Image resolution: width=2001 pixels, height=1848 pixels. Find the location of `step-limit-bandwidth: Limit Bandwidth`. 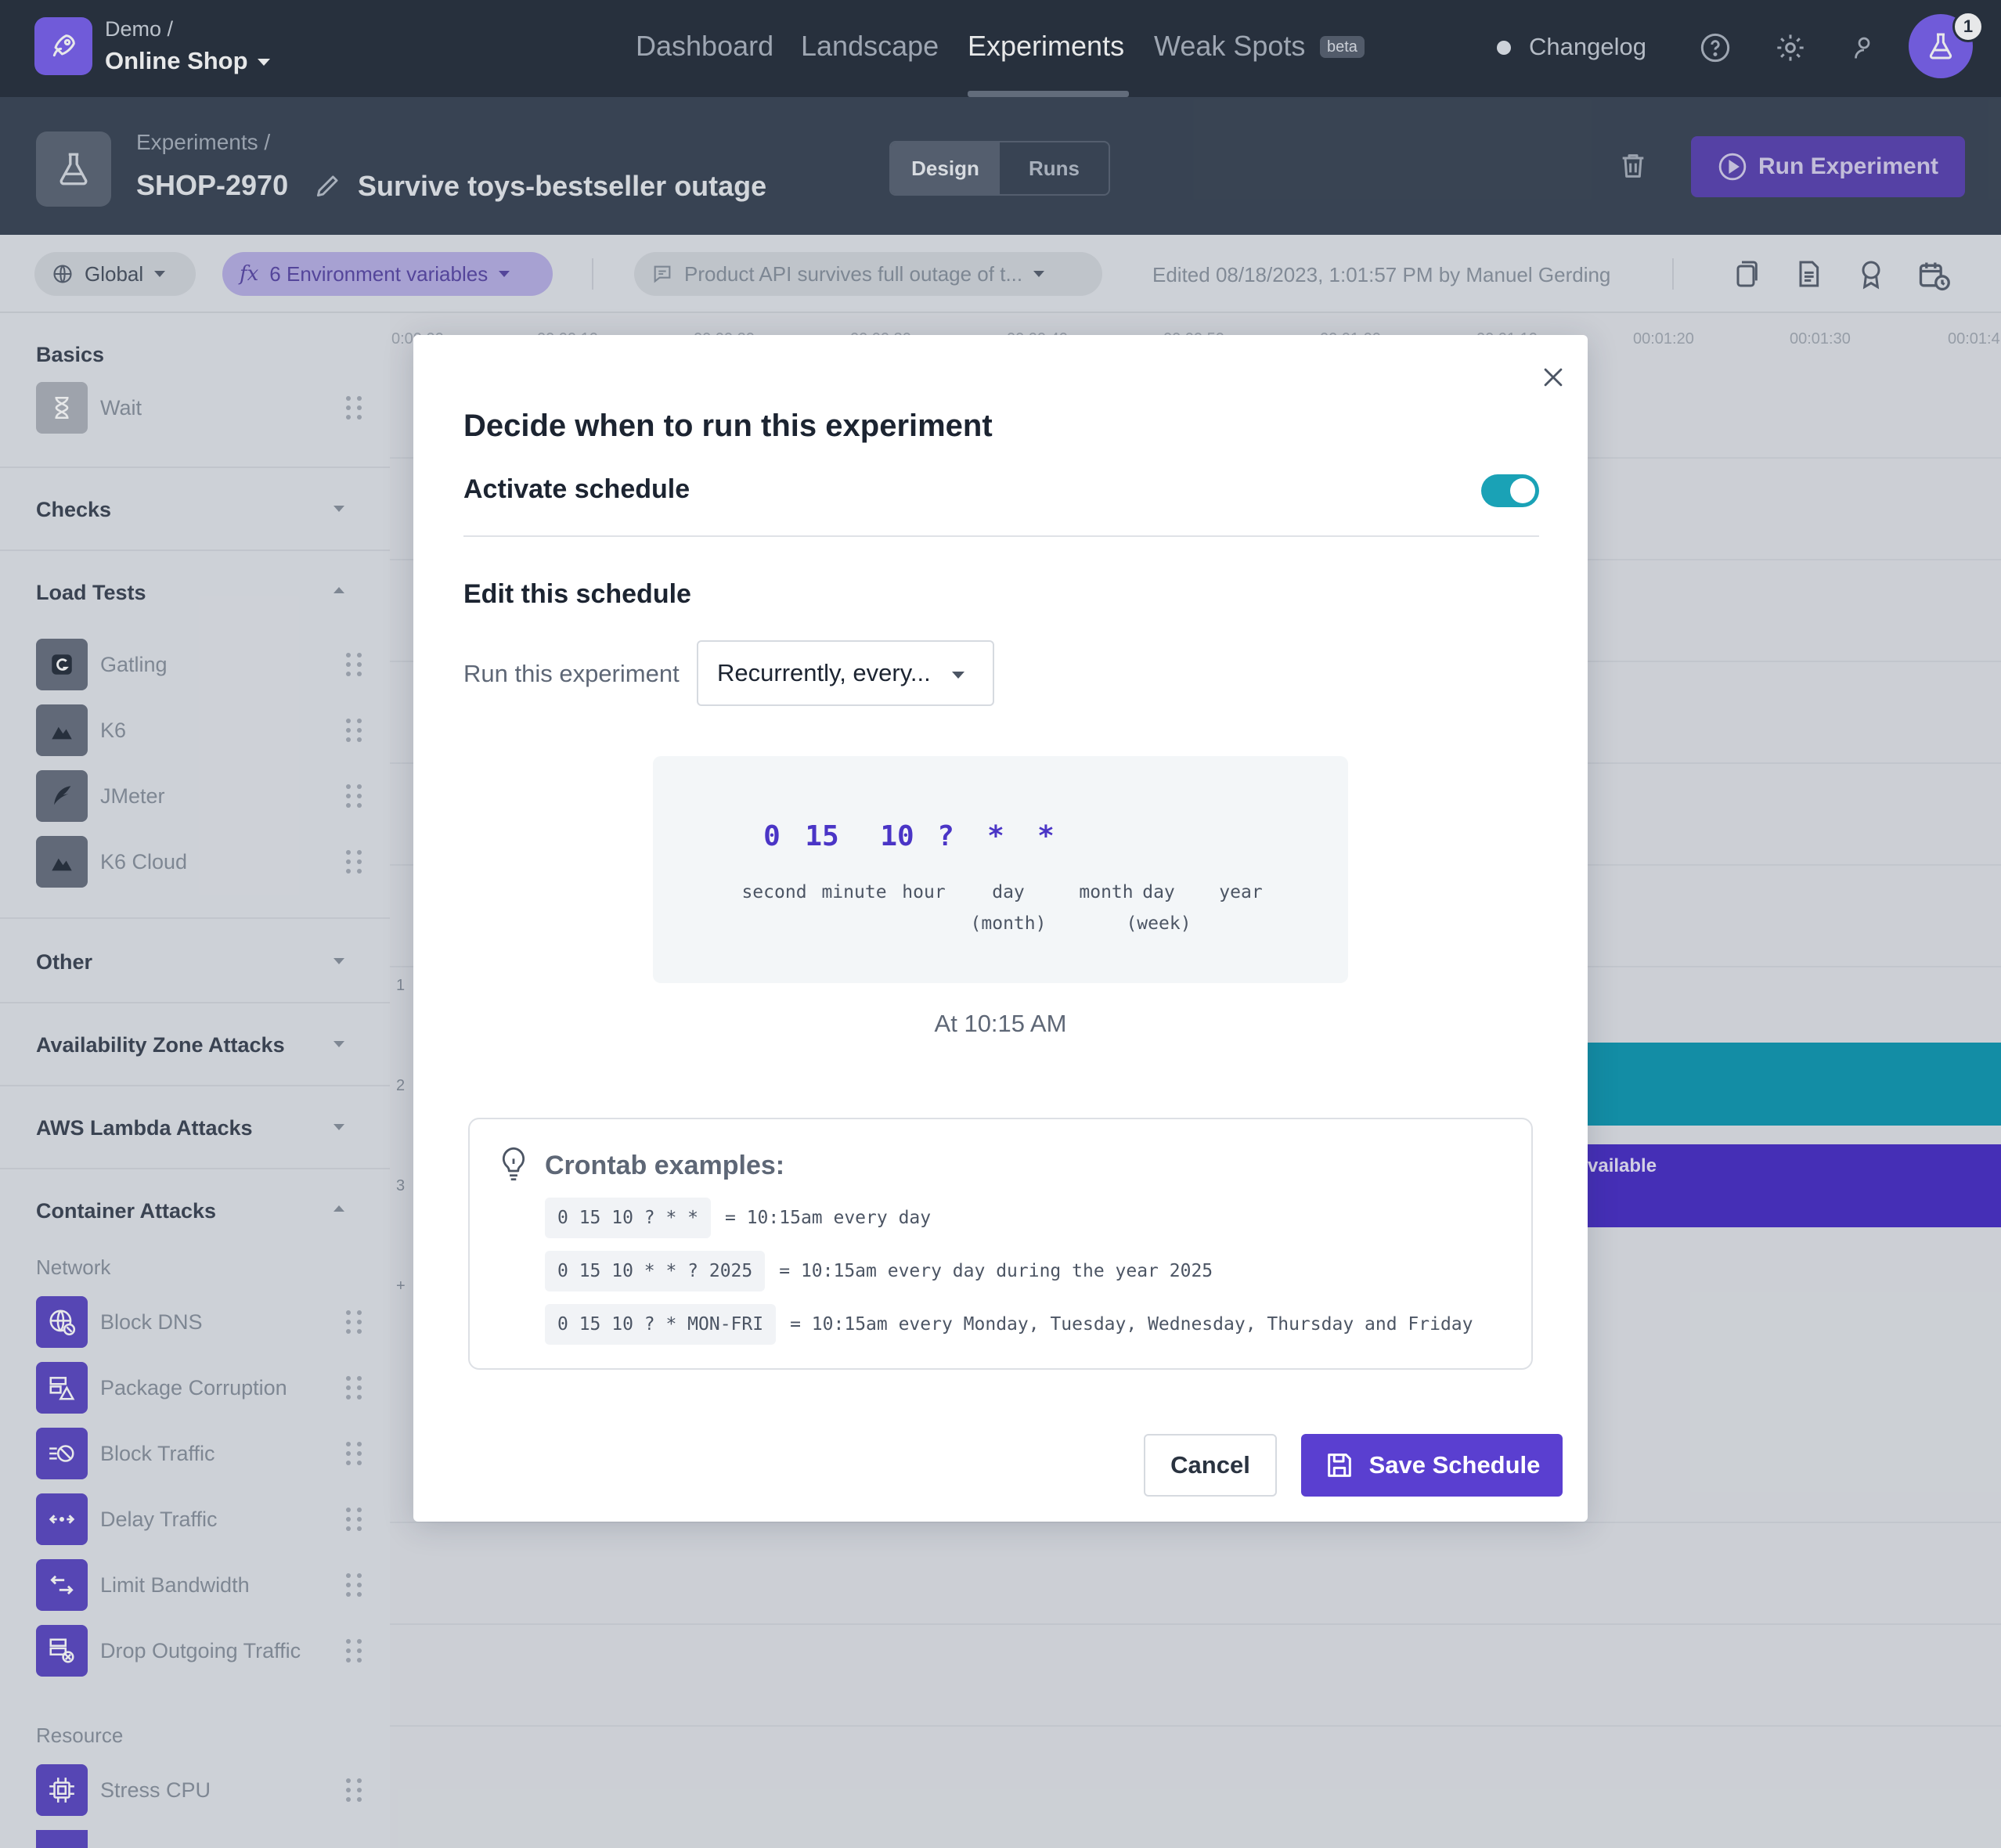

step-limit-bandwidth: Limit Bandwidth is located at coordinates (200, 1585).